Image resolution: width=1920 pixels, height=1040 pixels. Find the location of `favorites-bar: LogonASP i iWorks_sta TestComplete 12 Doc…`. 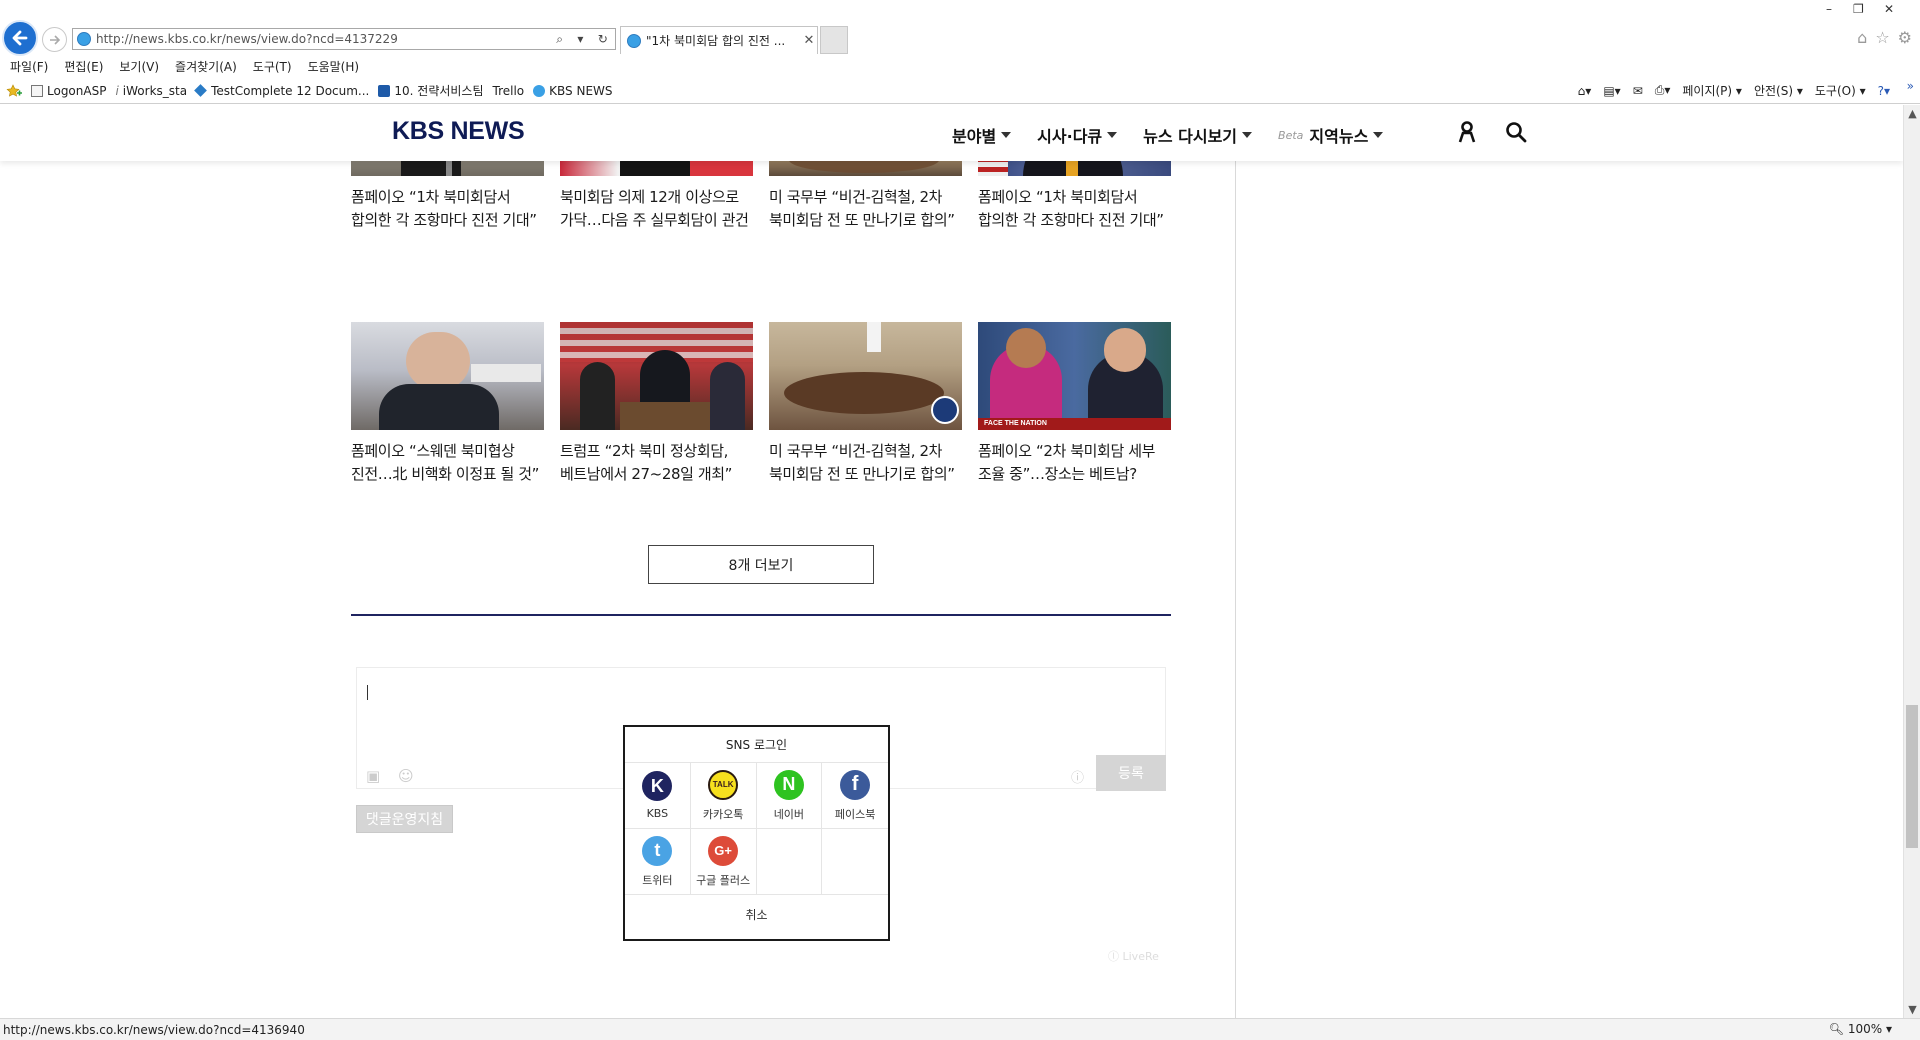

favorites-bar: LogonASP i iWorks_sta TestComplete 12 Doc… is located at coordinates (960, 91).